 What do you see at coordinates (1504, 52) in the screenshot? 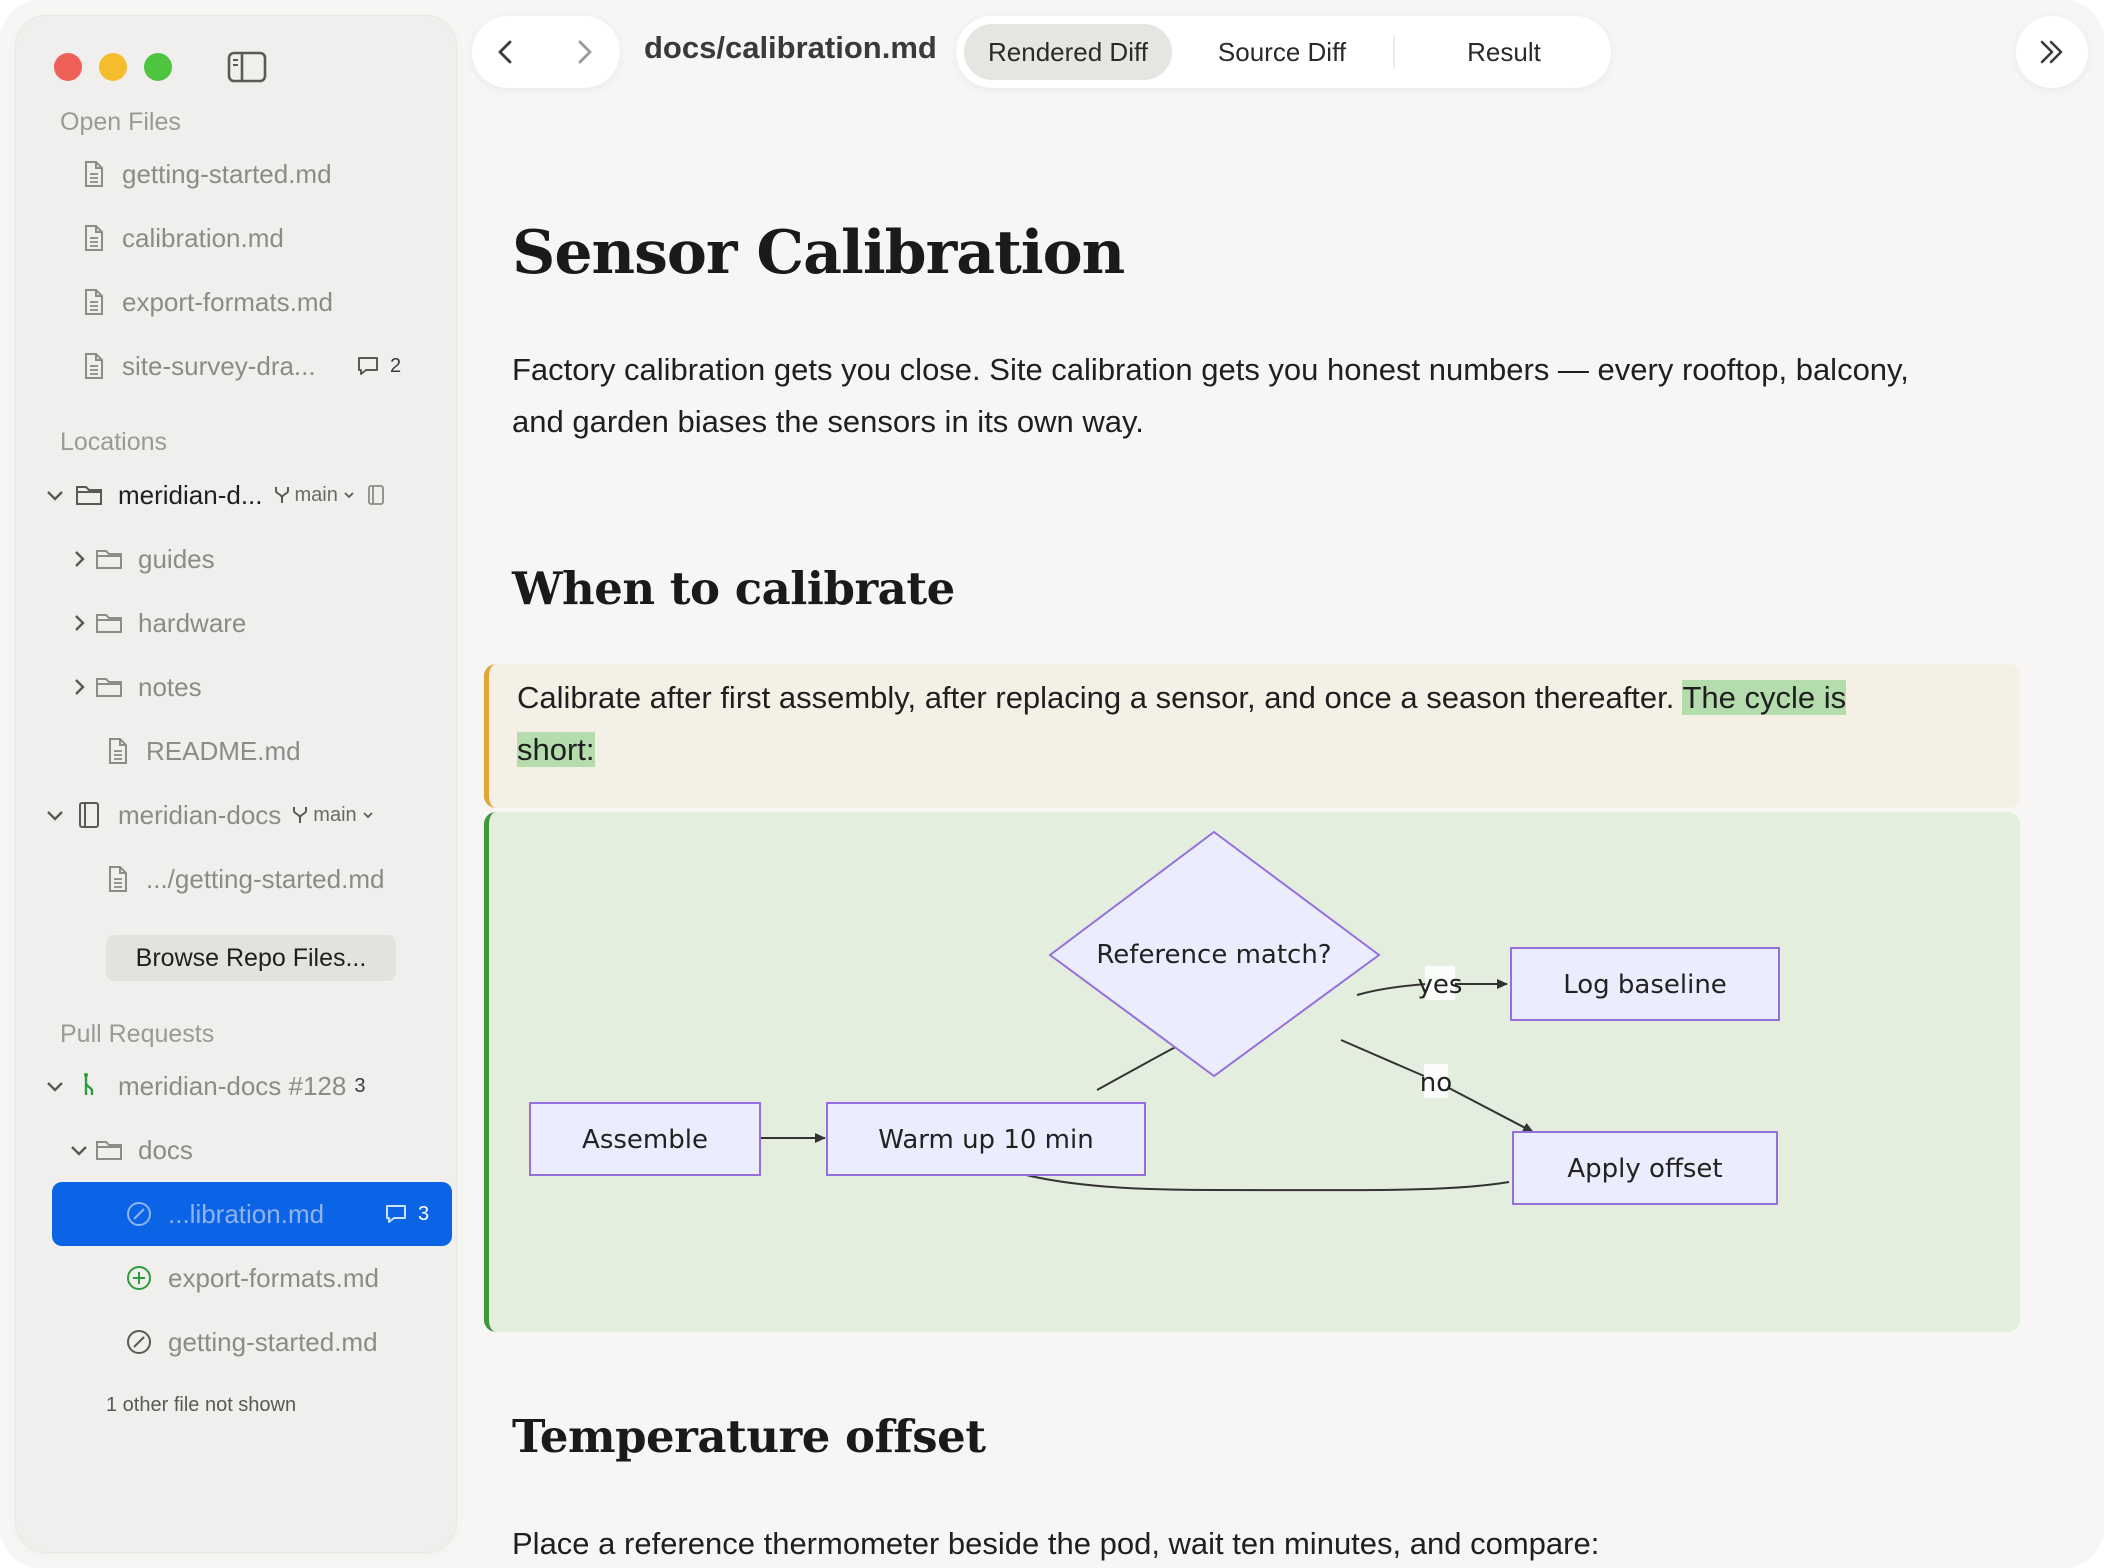
I see `tab-result: Result` at bounding box center [1504, 52].